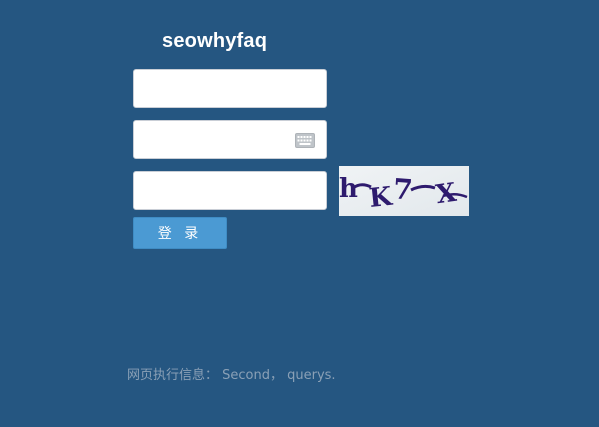  Describe the element at coordinates (230, 190) in the screenshot. I see `captcha-input` at that location.